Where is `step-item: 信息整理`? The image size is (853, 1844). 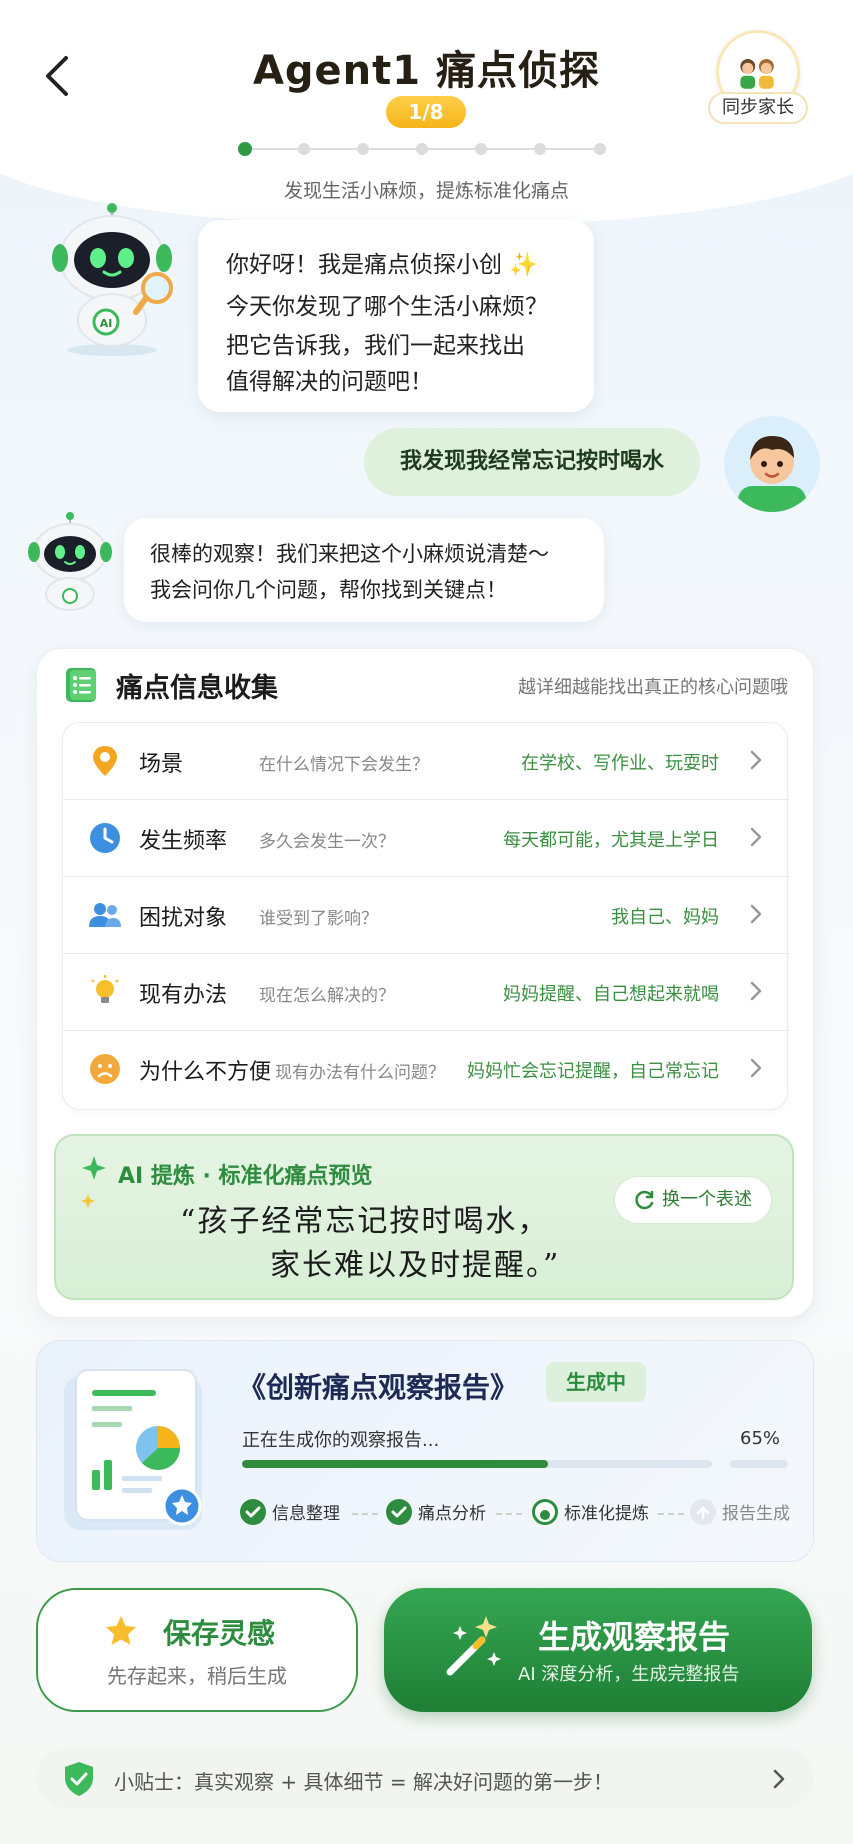 step-item: 信息整理 is located at coordinates (290, 1514).